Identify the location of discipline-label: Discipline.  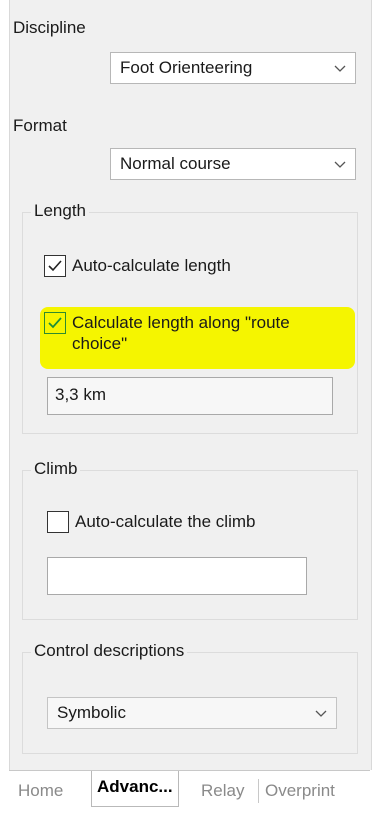
(49, 27).